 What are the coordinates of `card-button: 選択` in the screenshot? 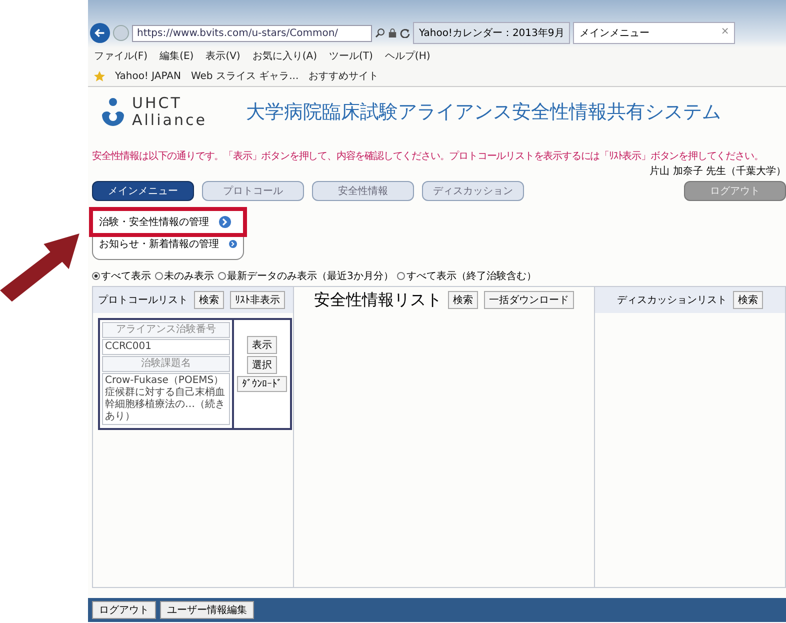 It's located at (262, 365).